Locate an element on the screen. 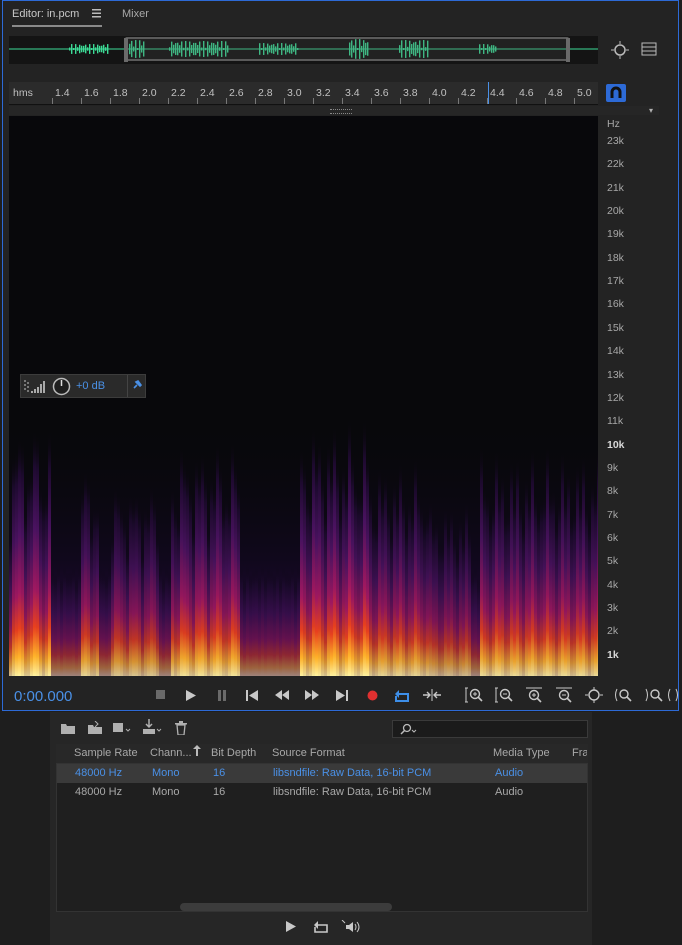  ruler-tick-label: 3.0 is located at coordinates (294, 93).